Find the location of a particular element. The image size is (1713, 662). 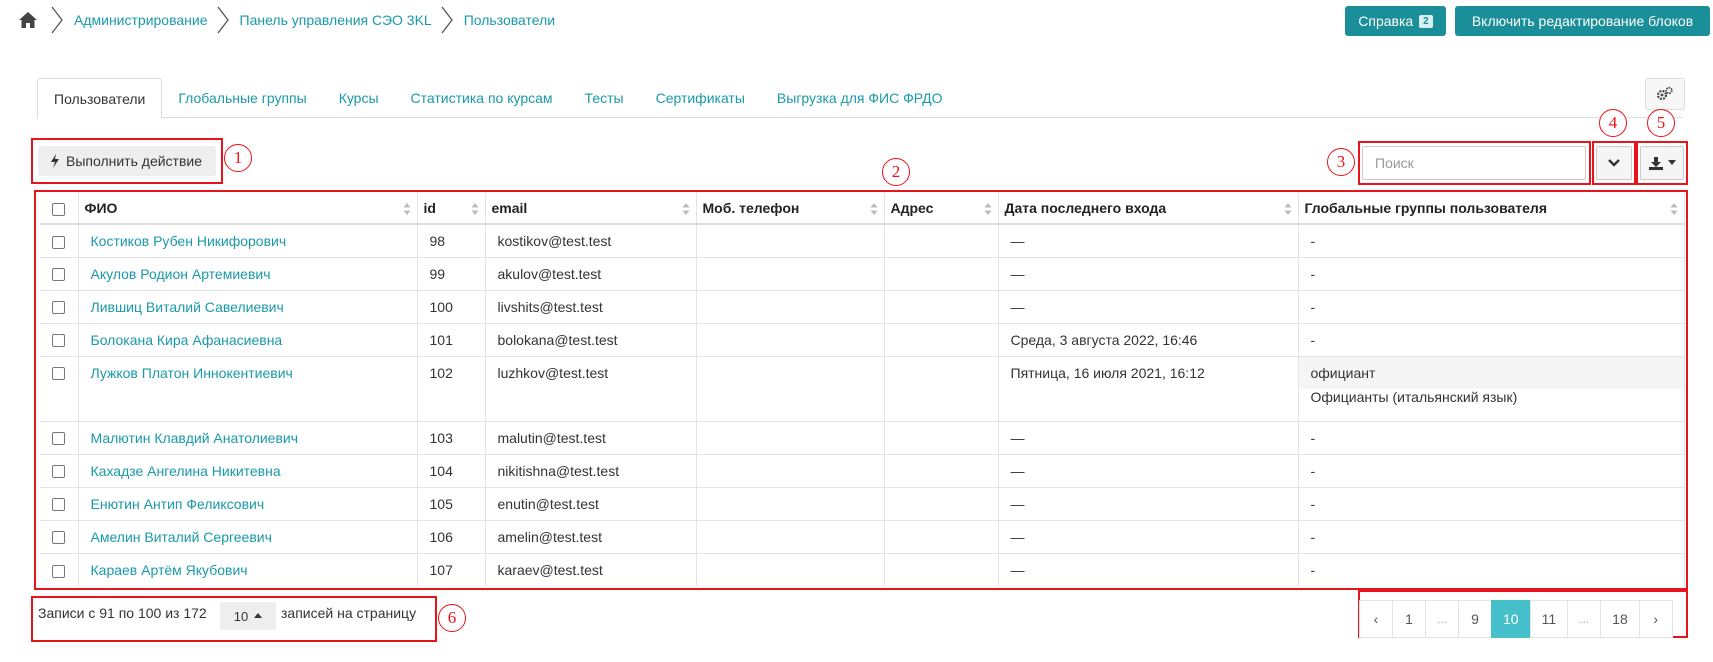

user-email: akulov@test.test is located at coordinates (591, 273).